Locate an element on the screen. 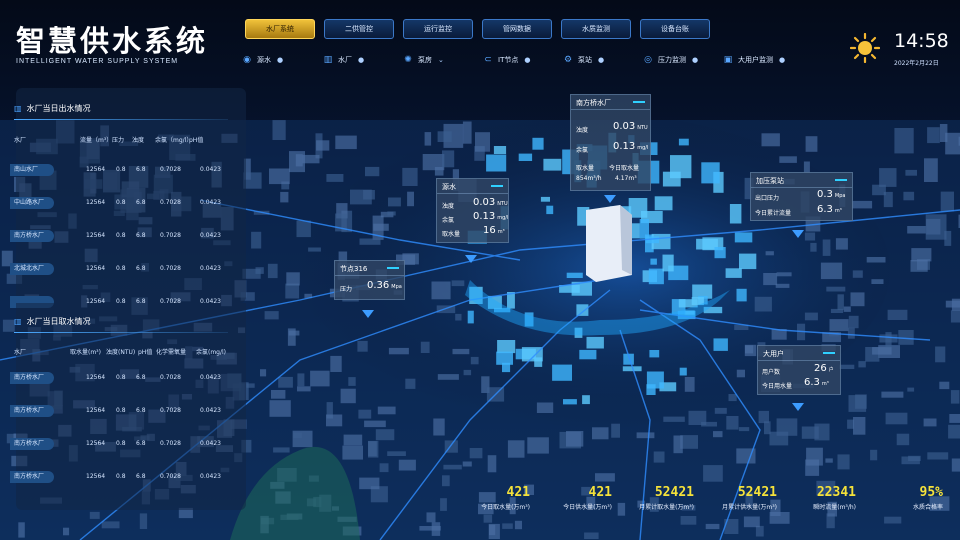 The image size is (960, 540). clock-date: 2022年2月22日 is located at coordinates (916, 63).